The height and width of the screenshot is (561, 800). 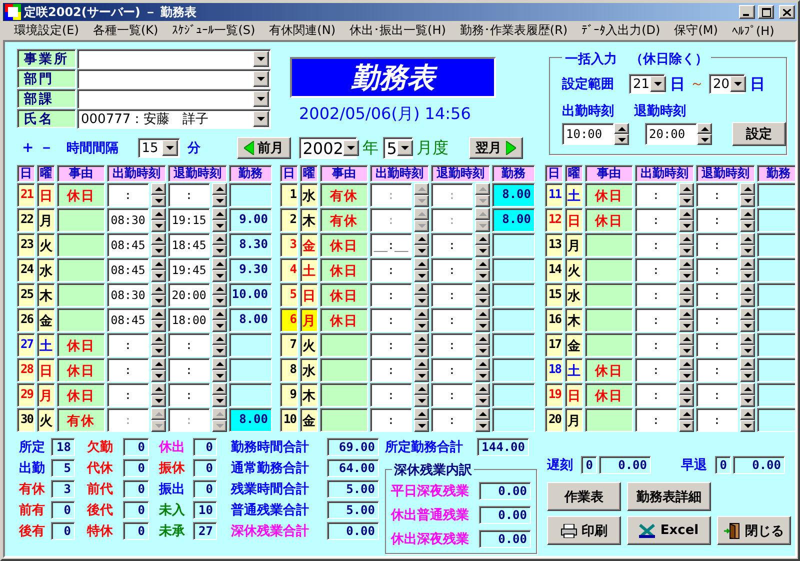 I want to click on action-button: 勤務表詳細, so click(x=669, y=496).